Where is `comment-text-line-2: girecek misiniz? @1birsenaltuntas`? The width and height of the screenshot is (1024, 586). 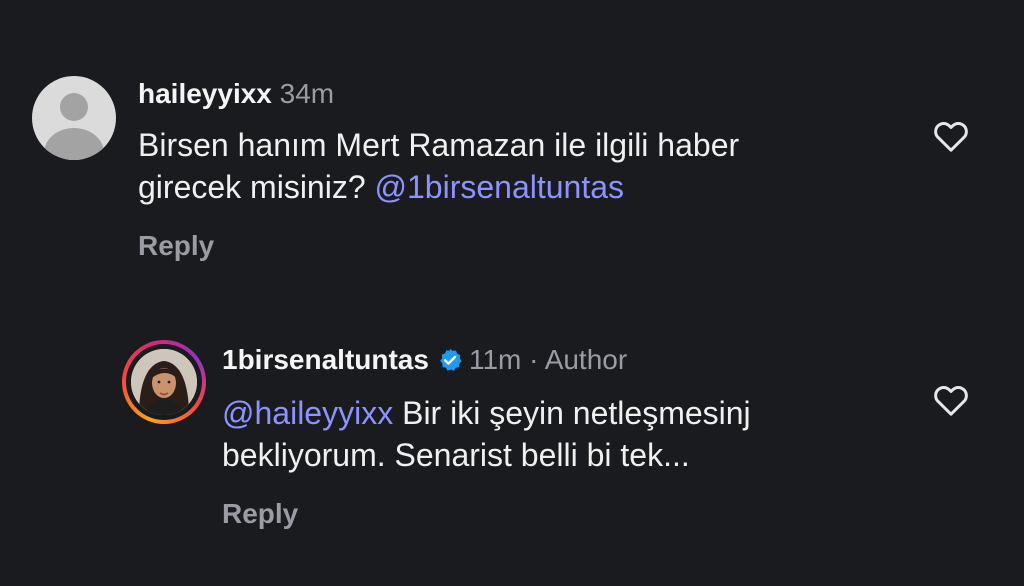 comment-text-line-2: girecek misiniz? @1birsenaltuntas is located at coordinates (438, 187).